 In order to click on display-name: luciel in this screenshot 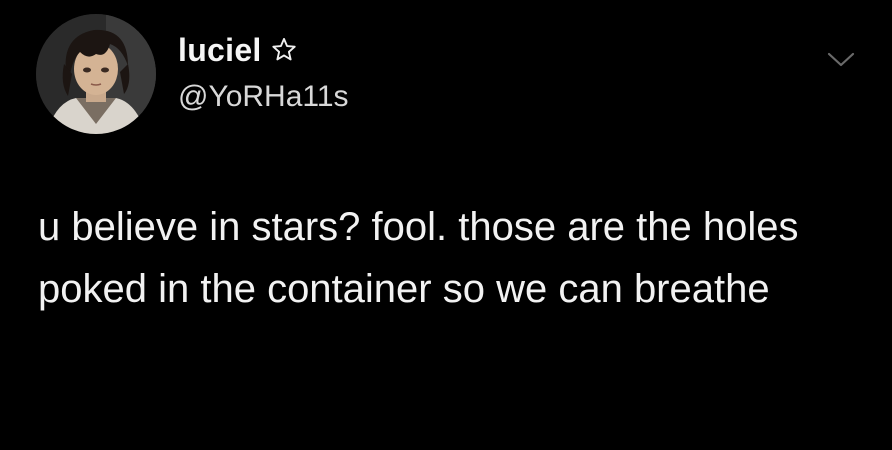, I will do `click(220, 50)`.